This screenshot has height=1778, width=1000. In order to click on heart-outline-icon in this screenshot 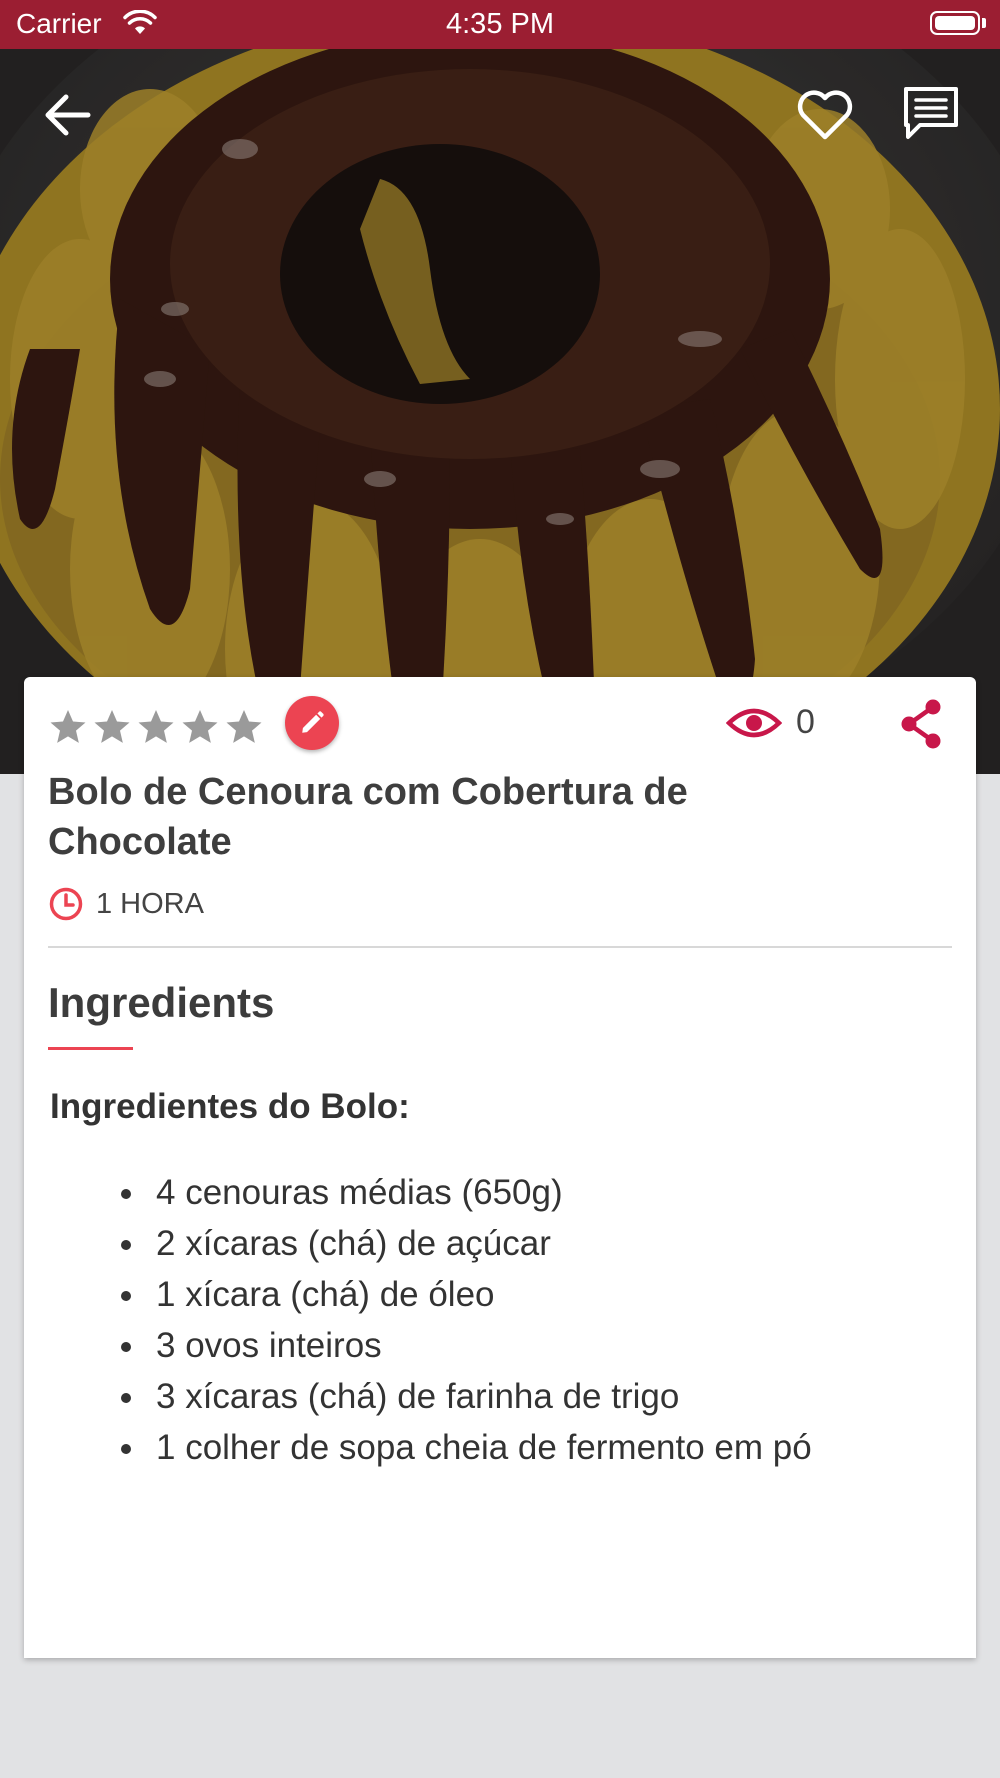, I will do `click(825, 115)`.